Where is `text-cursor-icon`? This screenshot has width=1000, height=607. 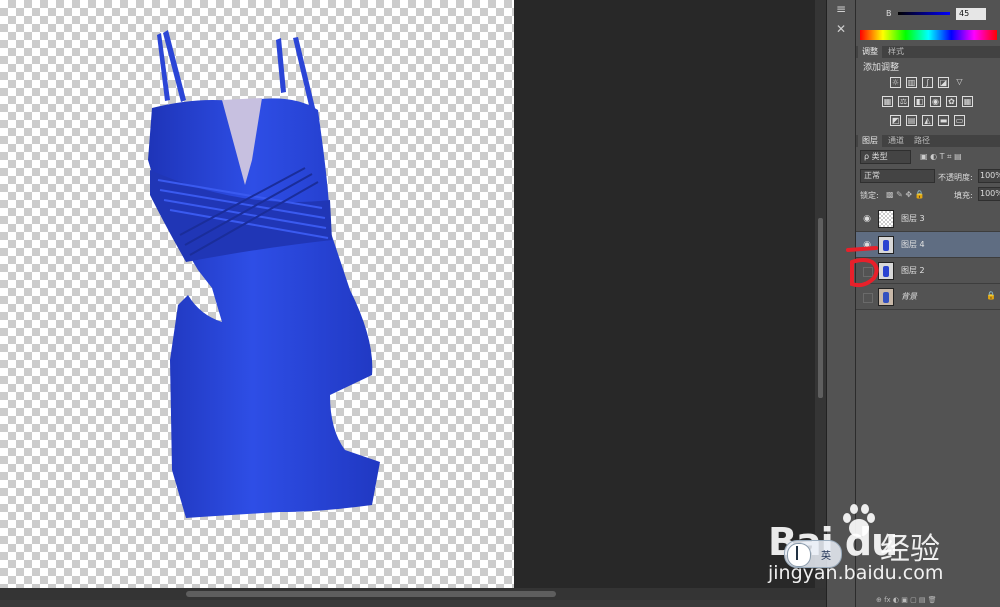
text-cursor-icon is located at coordinates (797, 553).